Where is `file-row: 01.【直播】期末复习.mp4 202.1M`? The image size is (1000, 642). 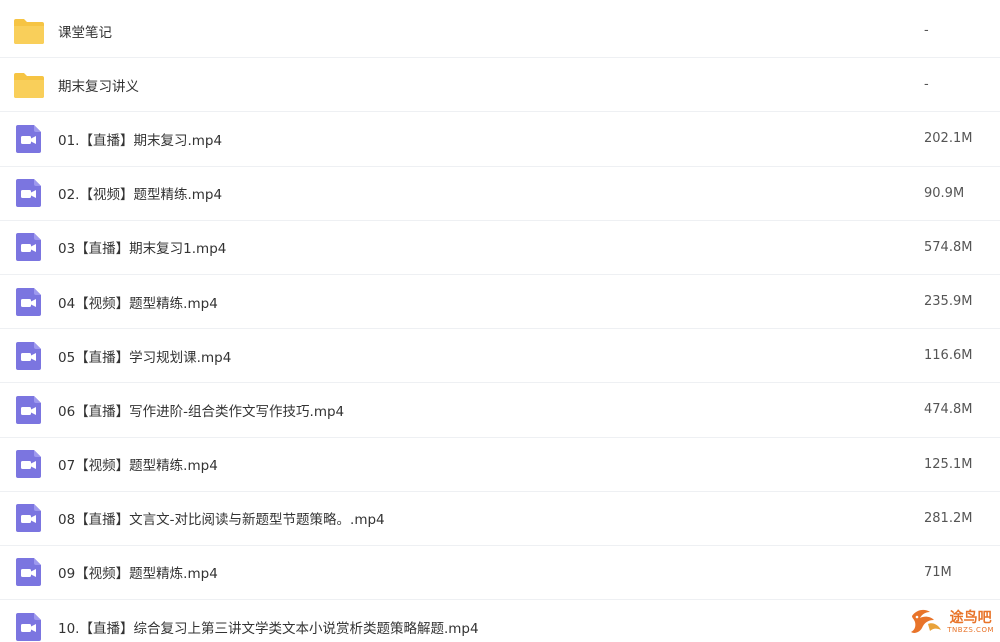
file-row: 01.【直播】期末复习.mp4 202.1M is located at coordinates (500, 139).